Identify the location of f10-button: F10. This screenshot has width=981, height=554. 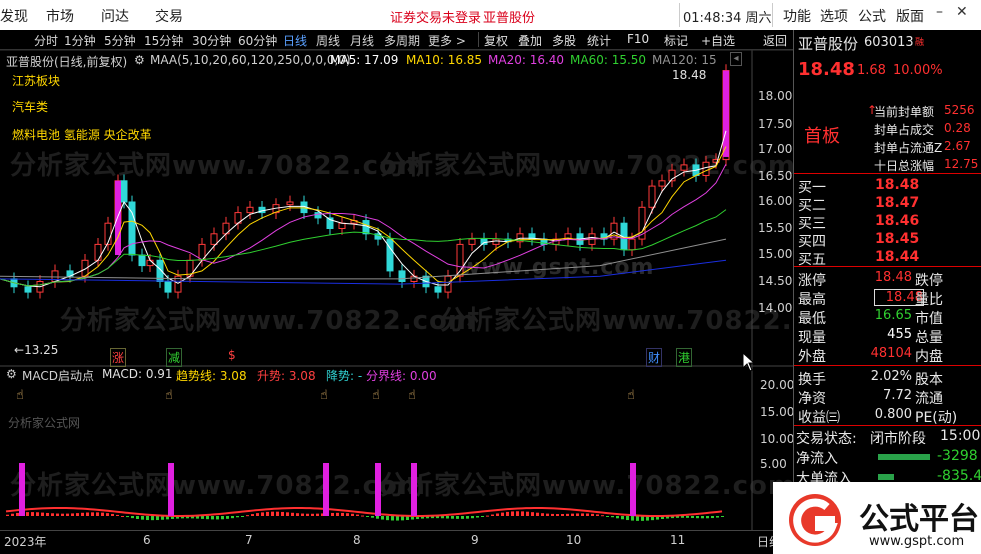
(638, 39).